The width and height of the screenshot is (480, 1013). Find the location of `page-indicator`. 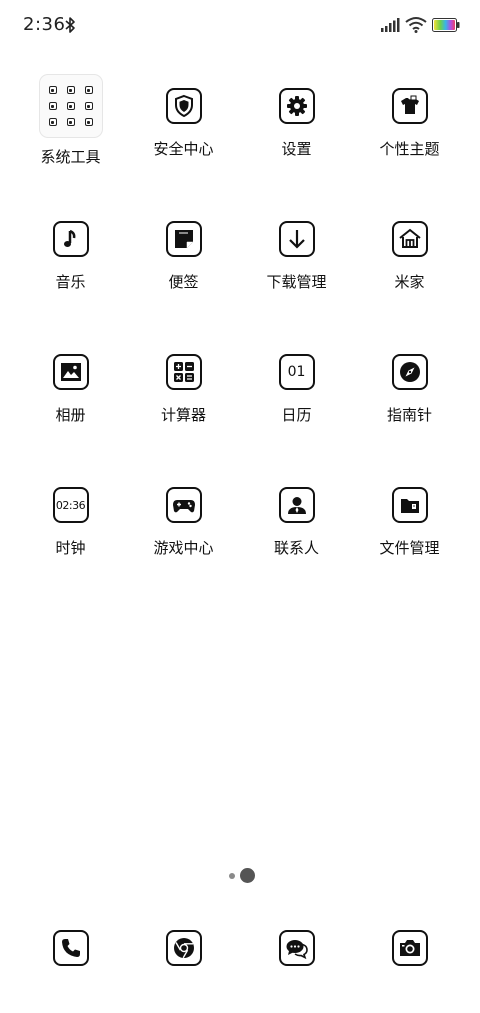

page-indicator is located at coordinates (243, 876).